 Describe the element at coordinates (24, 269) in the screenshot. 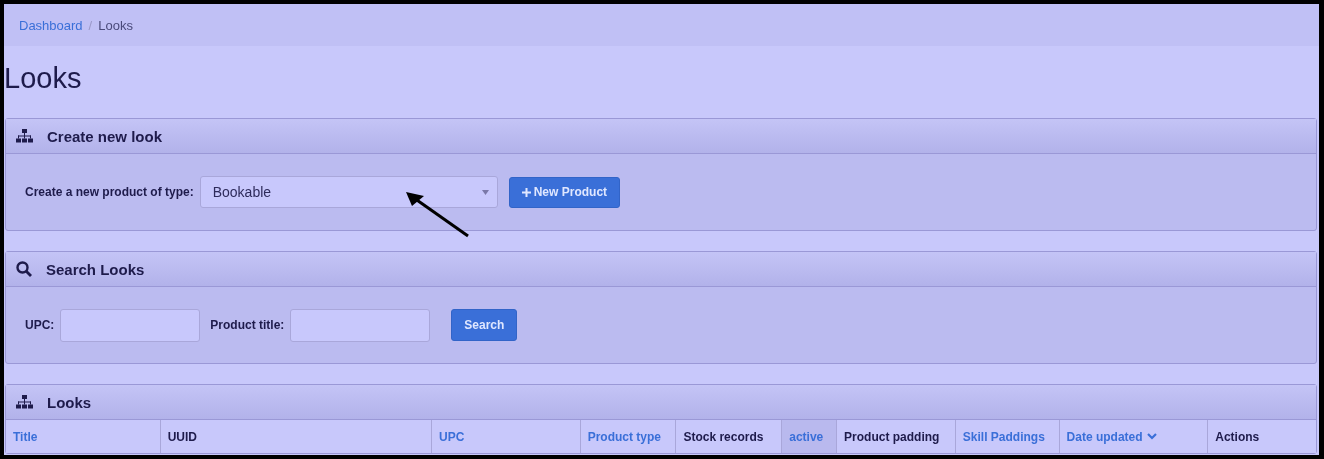

I see `search-icon` at that location.